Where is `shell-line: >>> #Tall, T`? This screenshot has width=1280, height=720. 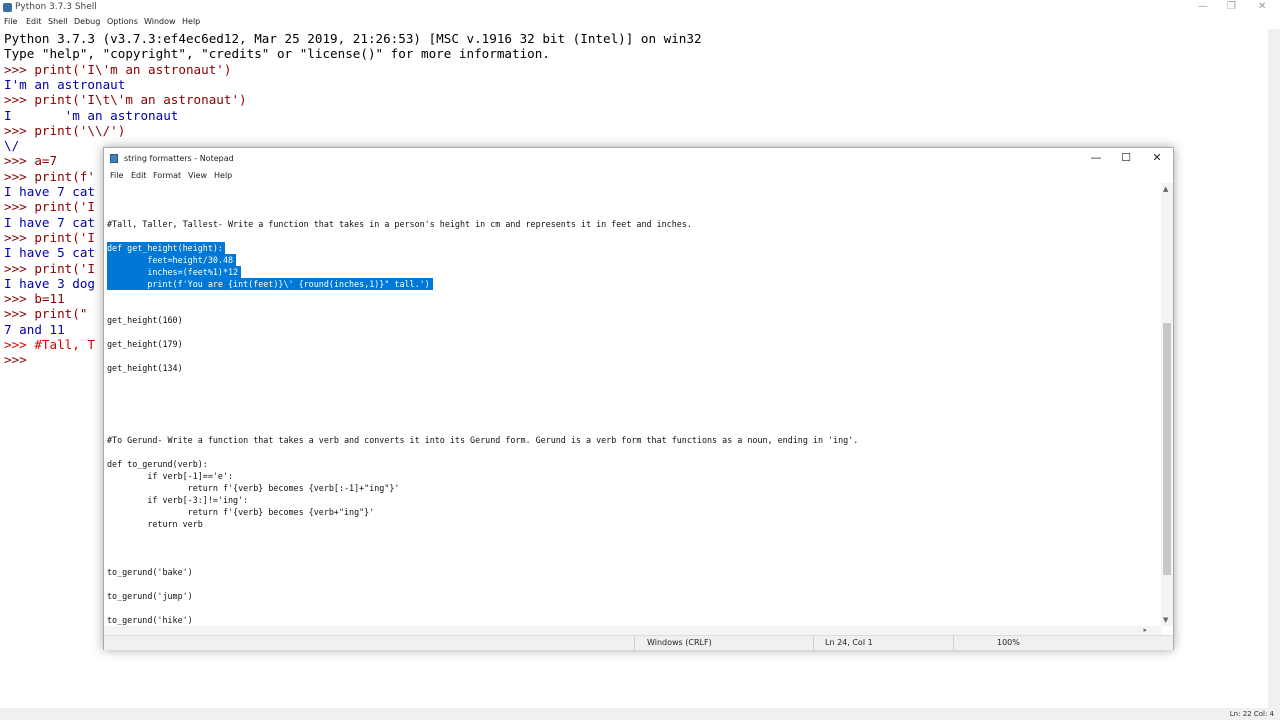 shell-line: >>> #Tall, T is located at coordinates (49, 344).